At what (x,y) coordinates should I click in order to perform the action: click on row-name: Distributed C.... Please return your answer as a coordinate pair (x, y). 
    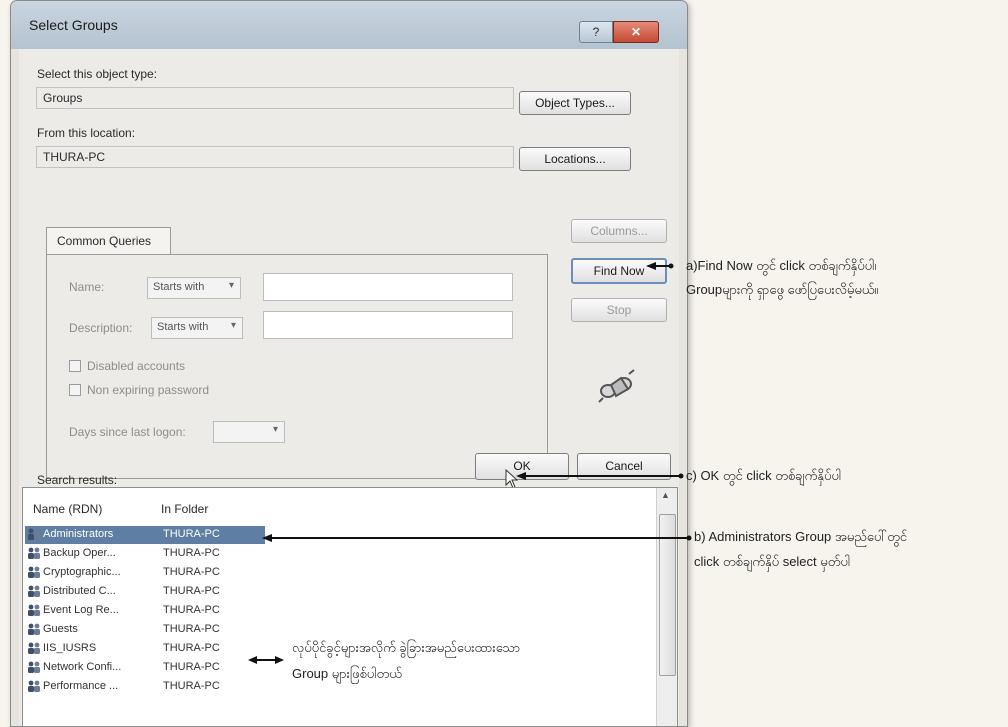
    Looking at the image, I should click on (79, 591).